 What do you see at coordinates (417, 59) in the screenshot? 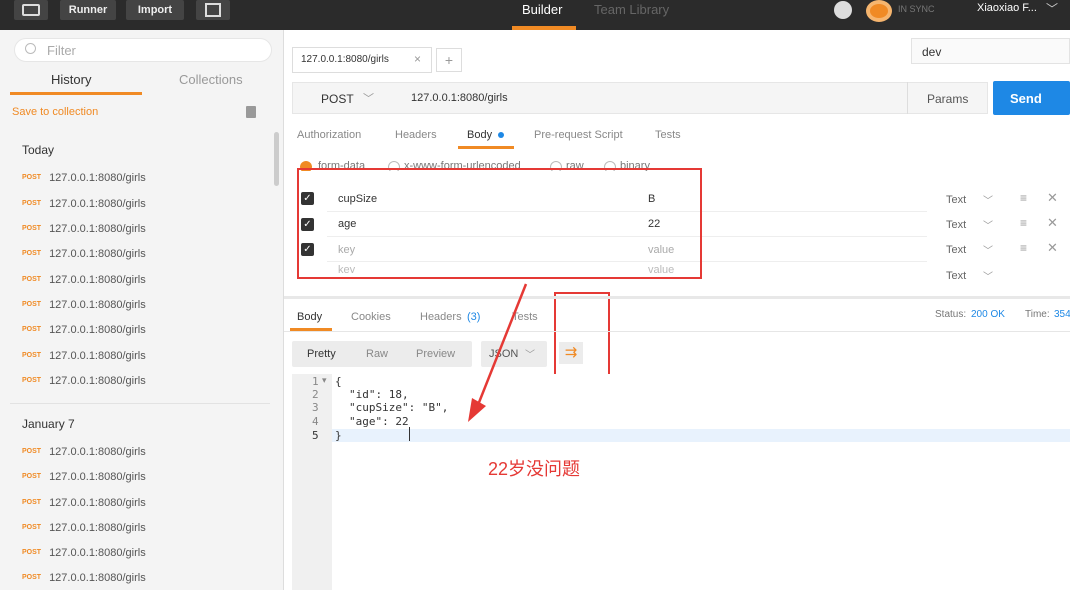
I see `close-icon: ×` at bounding box center [417, 59].